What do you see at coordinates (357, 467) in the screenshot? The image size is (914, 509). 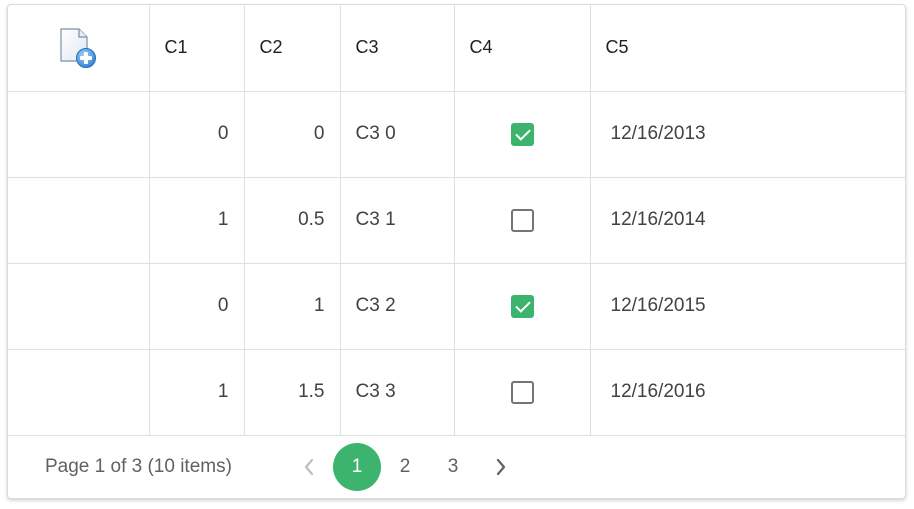 I see `page-button-1: 1` at bounding box center [357, 467].